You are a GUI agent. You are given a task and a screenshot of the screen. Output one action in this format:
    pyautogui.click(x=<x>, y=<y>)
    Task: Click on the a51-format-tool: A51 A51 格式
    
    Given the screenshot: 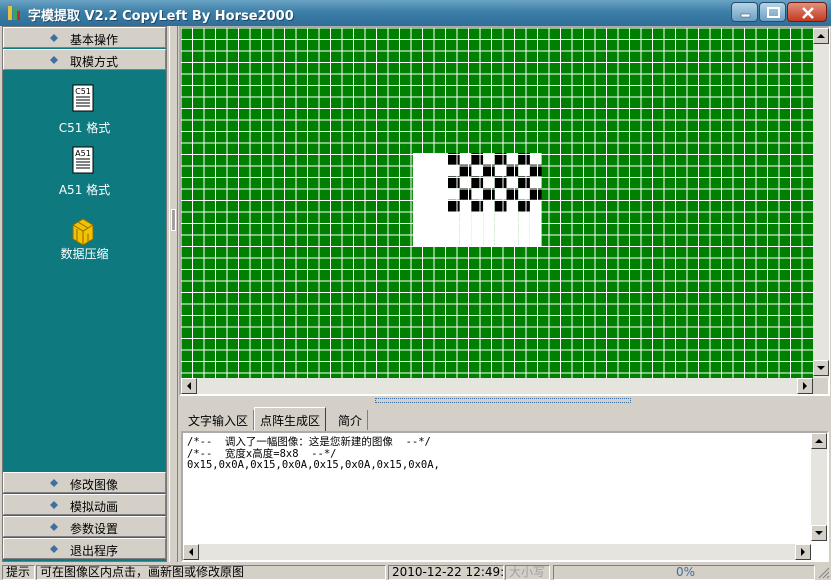 What is the action you would take?
    pyautogui.click(x=84, y=173)
    